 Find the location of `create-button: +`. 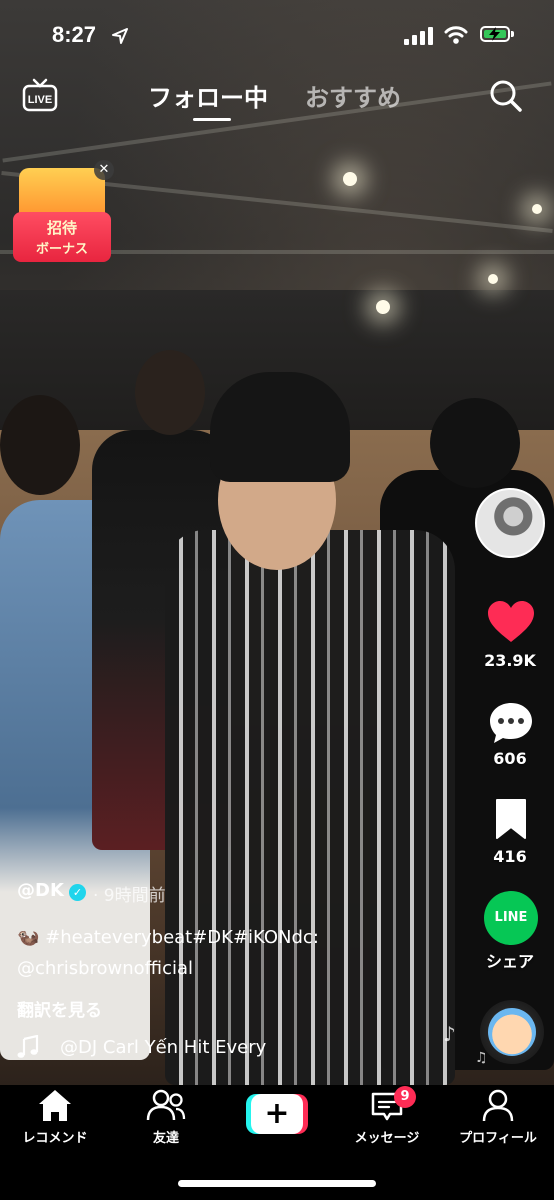

create-button: + is located at coordinates (277, 1114).